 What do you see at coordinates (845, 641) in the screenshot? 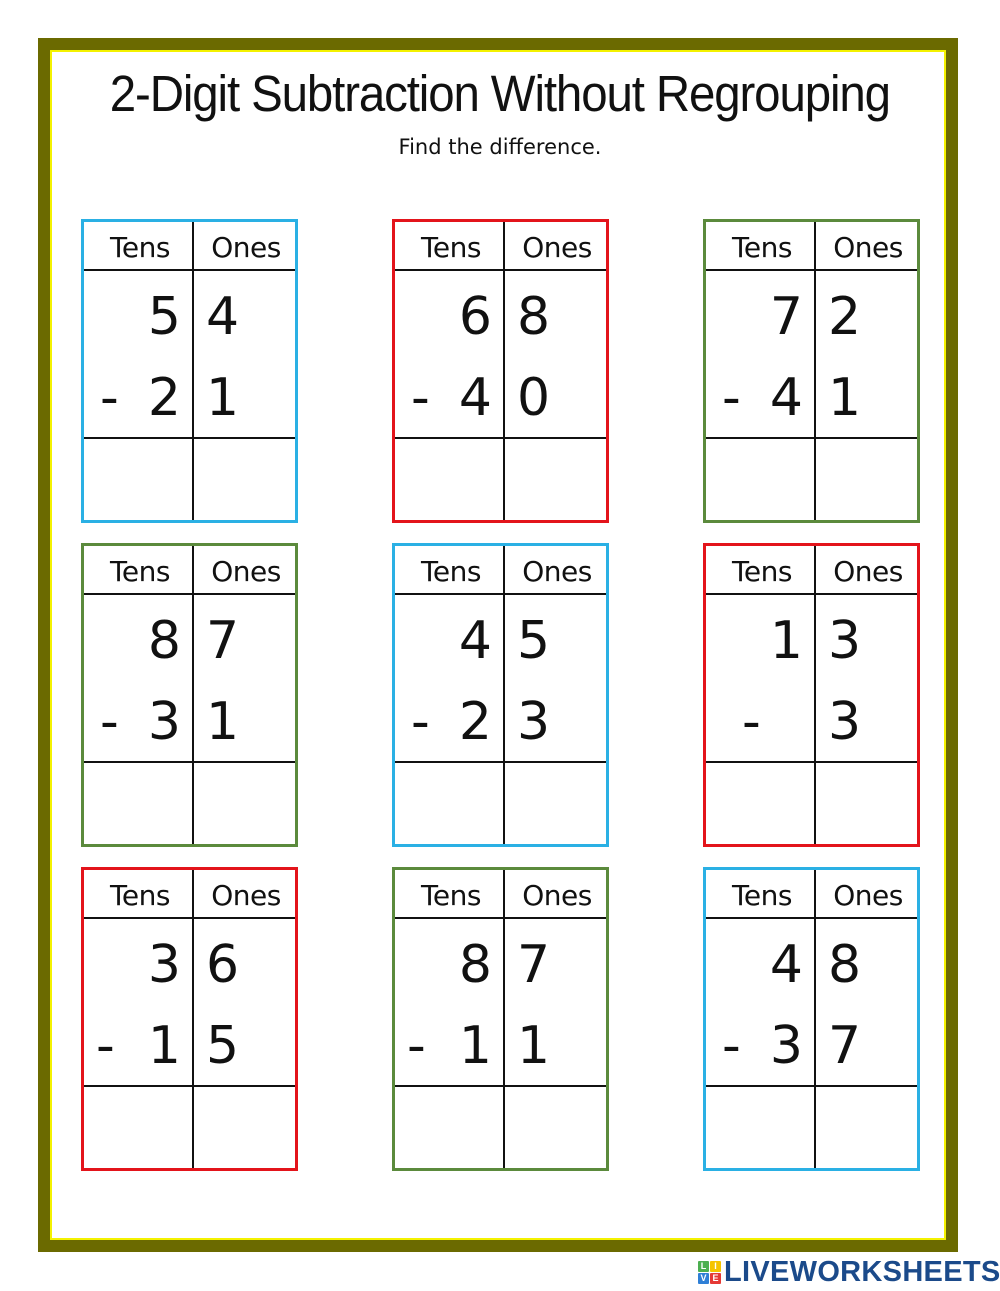
I see `minuend-ones: 3` at bounding box center [845, 641].